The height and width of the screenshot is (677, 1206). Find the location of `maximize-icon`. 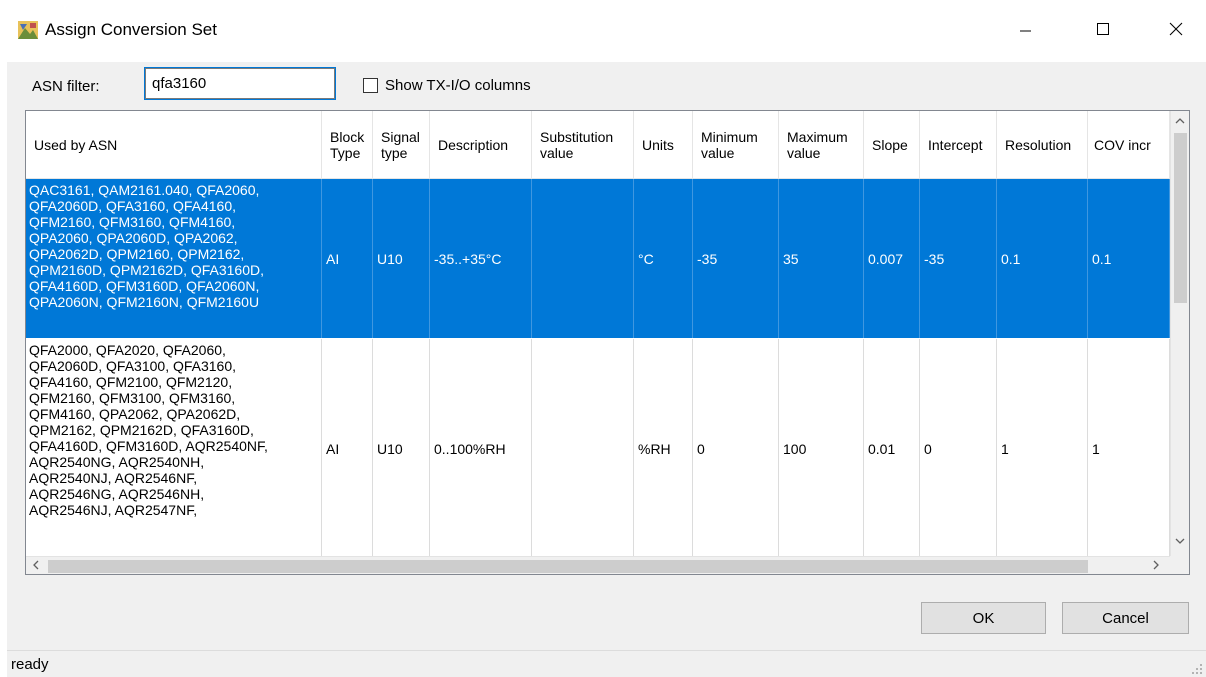

maximize-icon is located at coordinates (1103, 31).